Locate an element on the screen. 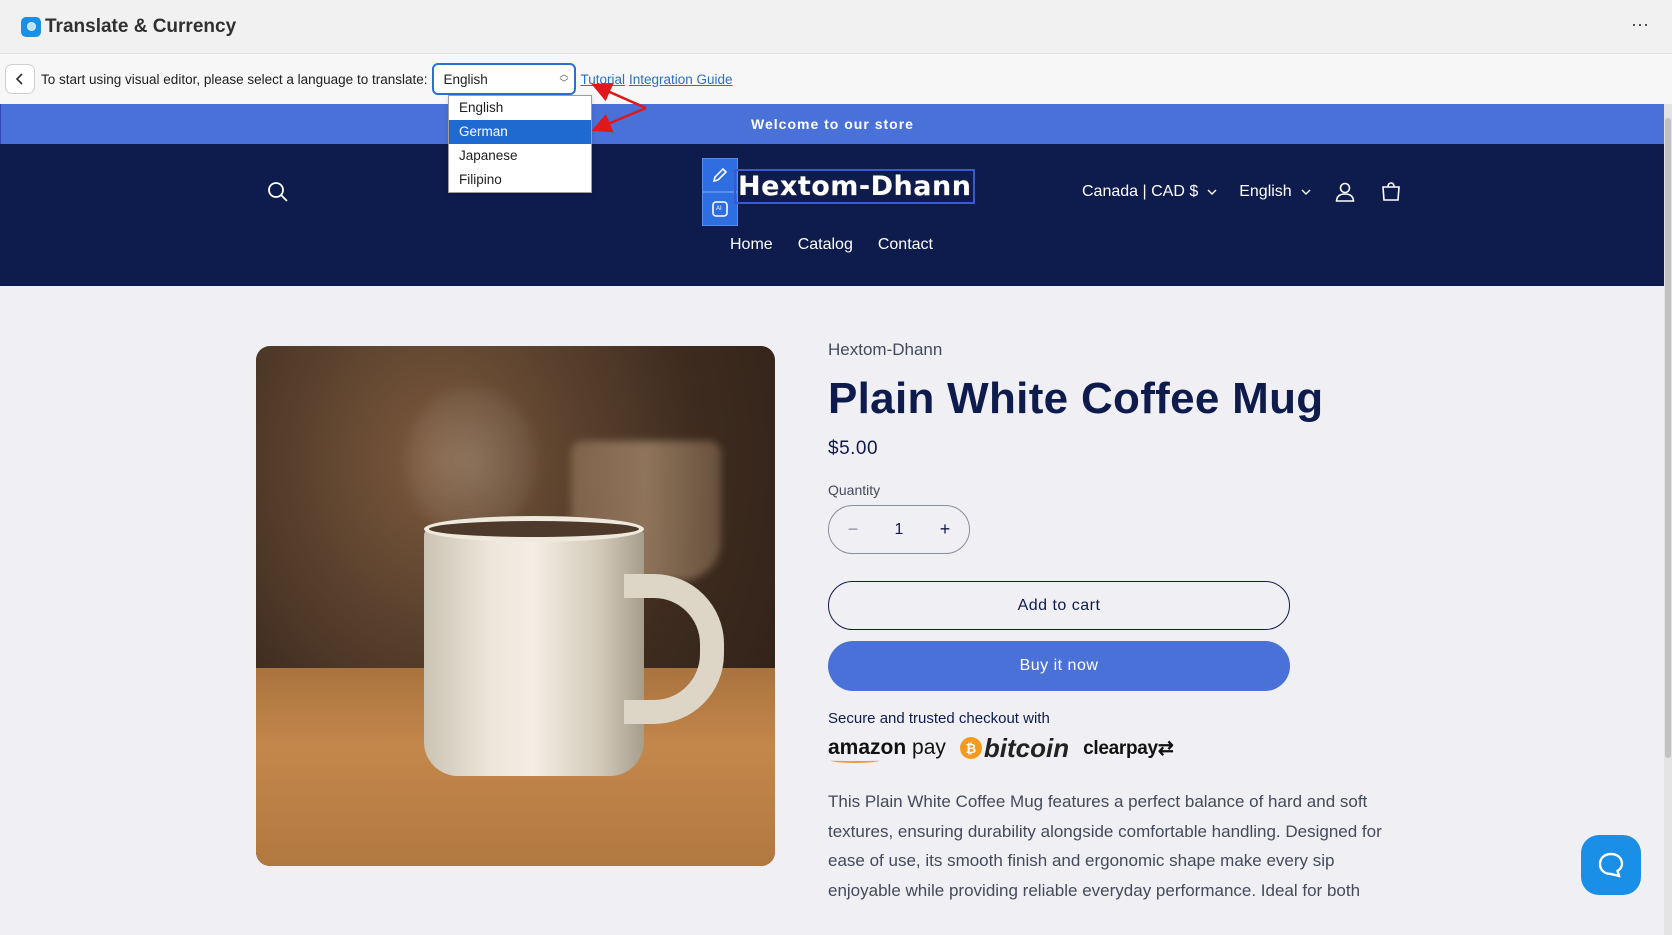 Image resolution: width=1672 pixels, height=935 pixels. chat-bubble-icon is located at coordinates (1611, 865).